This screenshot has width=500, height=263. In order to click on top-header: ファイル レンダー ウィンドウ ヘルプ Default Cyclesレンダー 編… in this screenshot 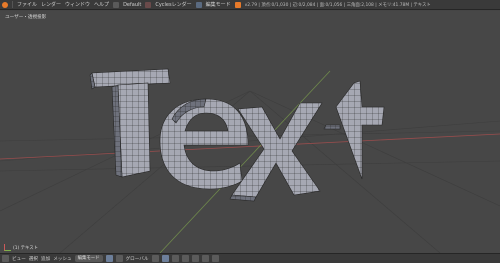, I will do `click(250, 5)`.